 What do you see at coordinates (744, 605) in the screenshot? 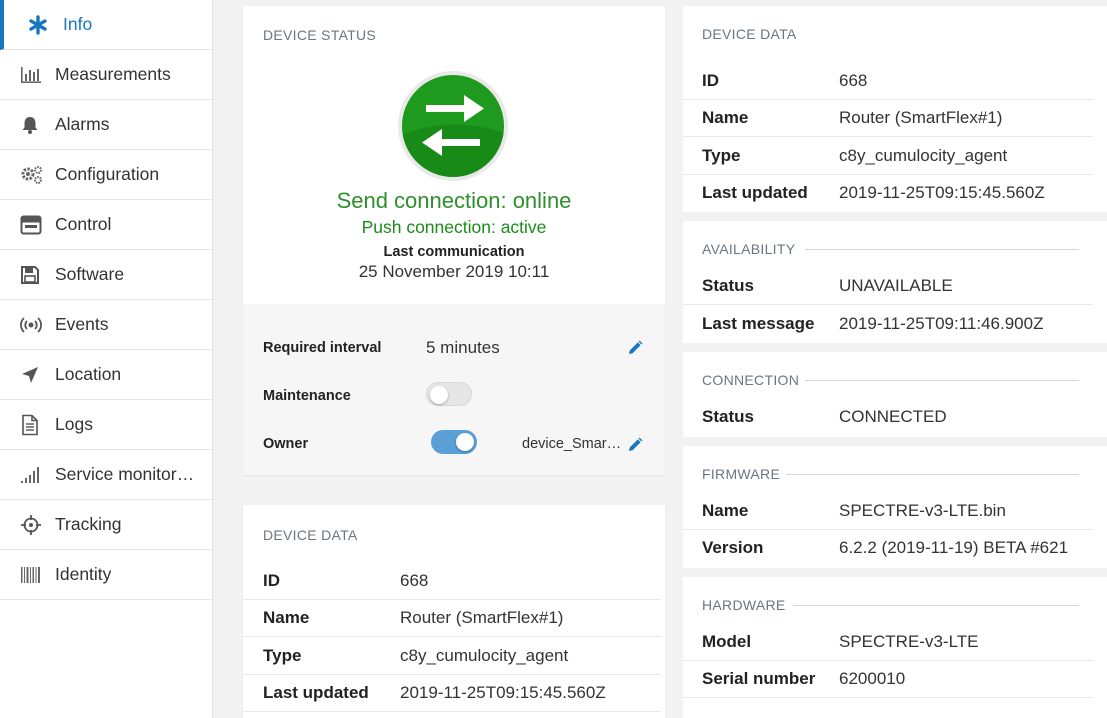
I see `hardware-title: HARDWARE` at bounding box center [744, 605].